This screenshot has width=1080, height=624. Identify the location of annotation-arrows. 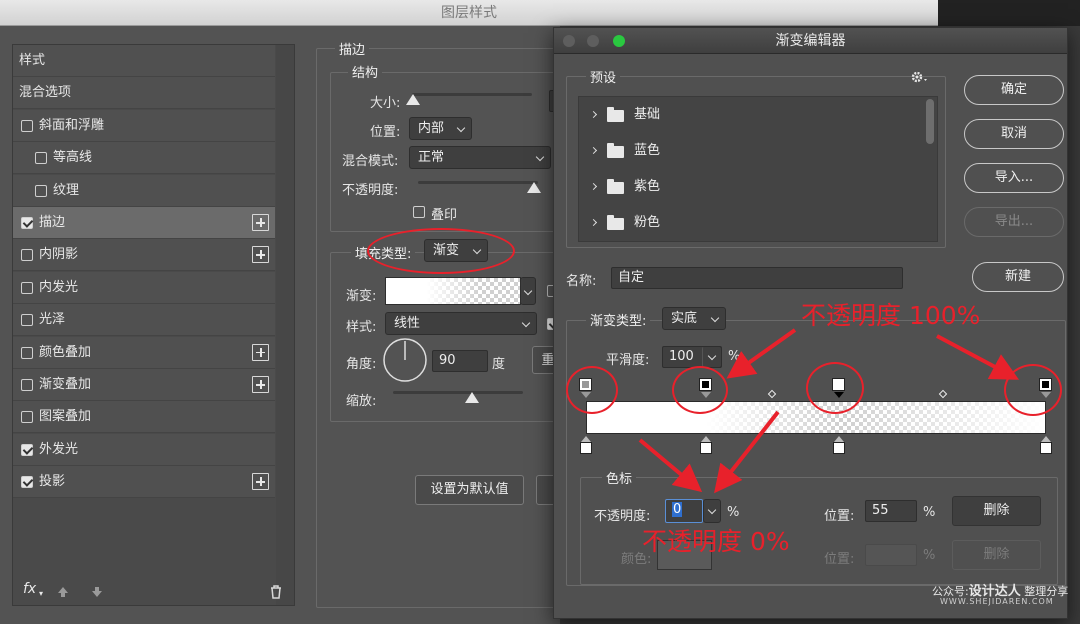
(829, 411).